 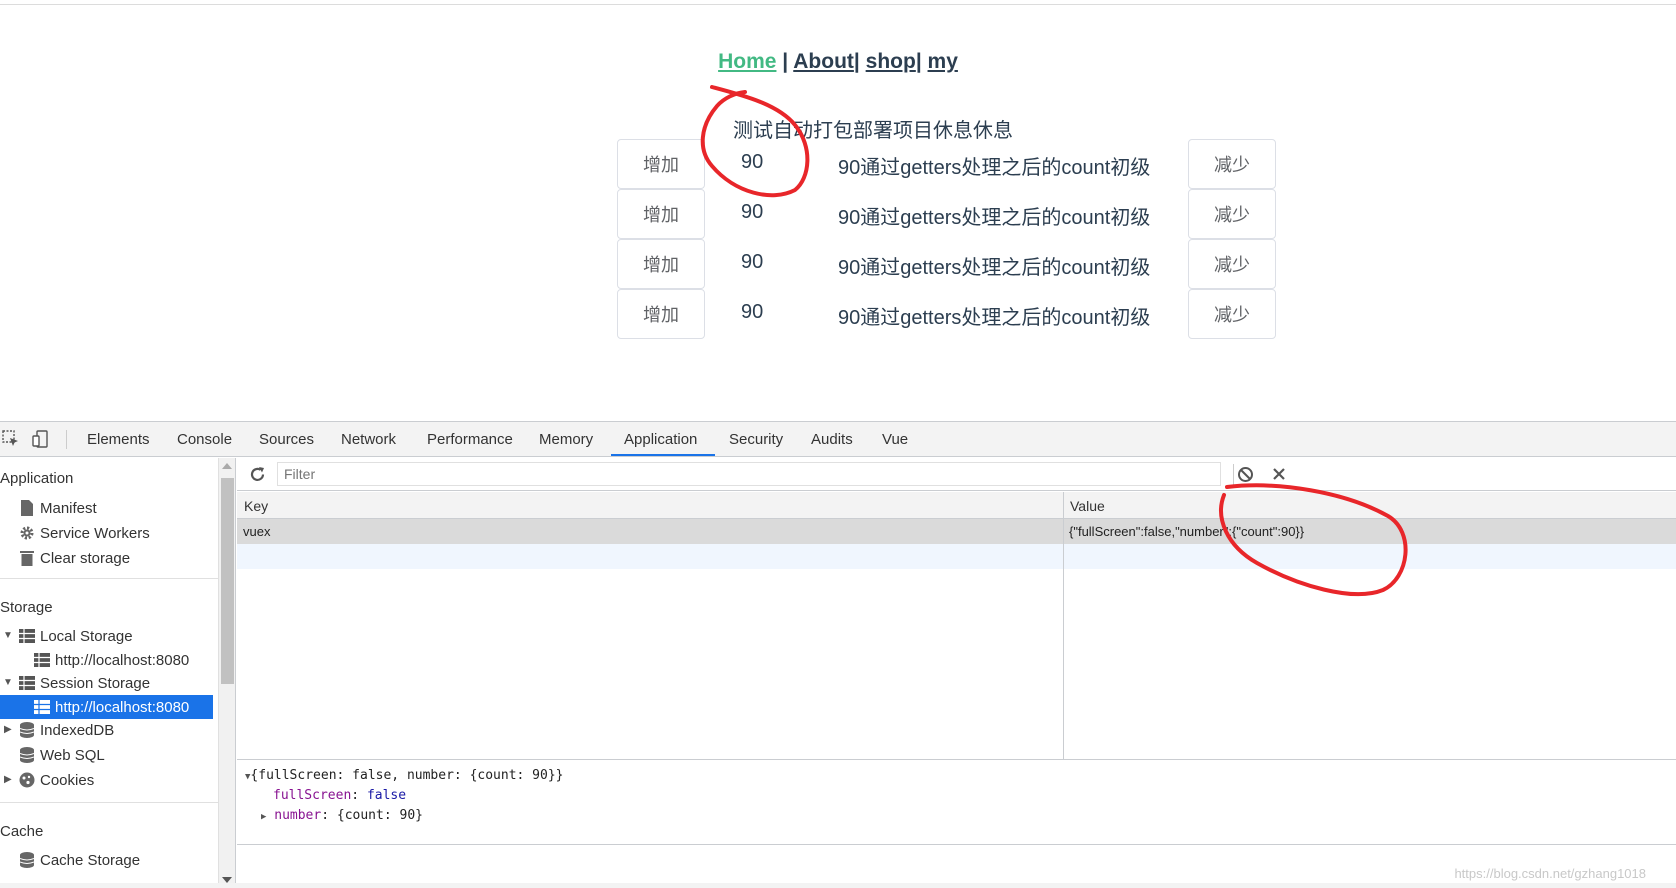 I want to click on sidebar-item-local-storage-origin: http://localhost:8080, so click(x=111, y=660).